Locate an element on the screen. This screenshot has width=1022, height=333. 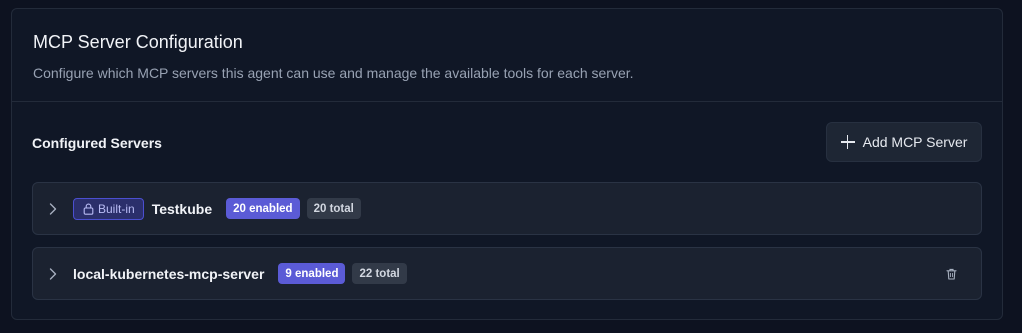
server-row-testkube: Built-in Testkube 20 enabled 20 total is located at coordinates (507, 208).